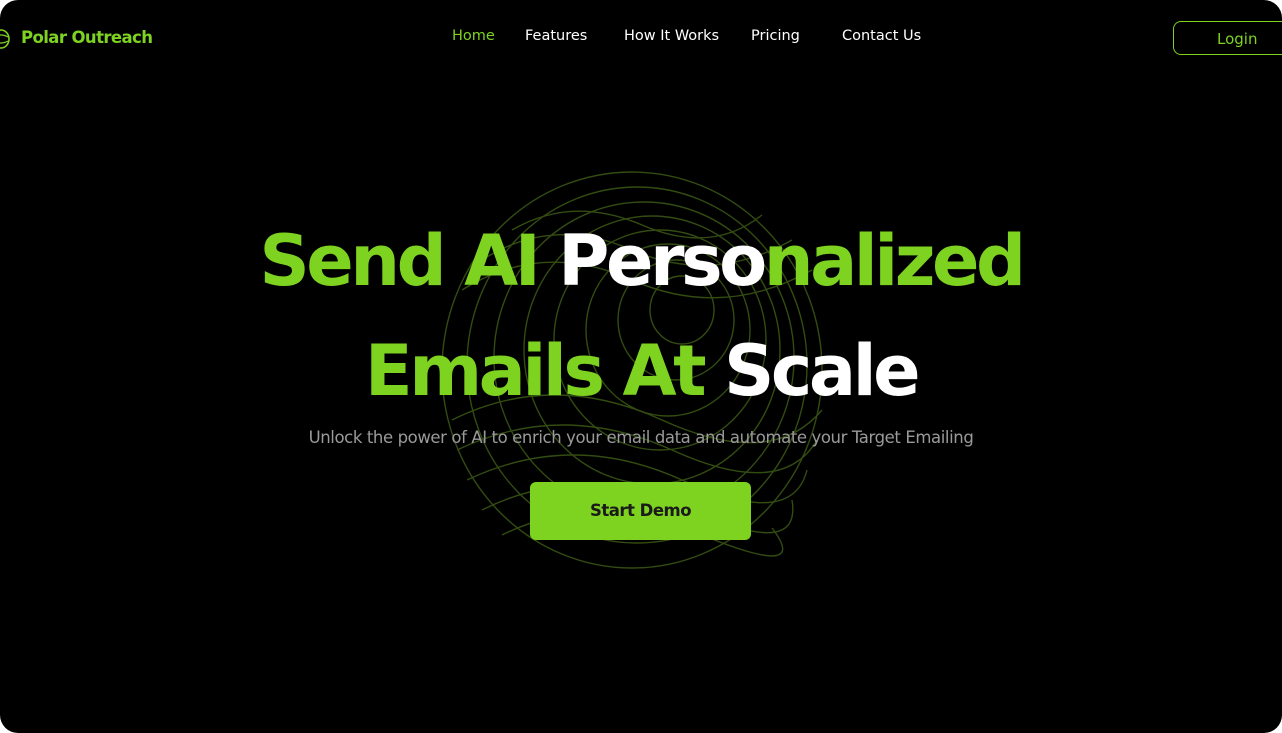 This screenshot has width=1282, height=733. Describe the element at coordinates (822, 371) in the screenshot. I see `hero-headline-white-2: Scale` at that location.